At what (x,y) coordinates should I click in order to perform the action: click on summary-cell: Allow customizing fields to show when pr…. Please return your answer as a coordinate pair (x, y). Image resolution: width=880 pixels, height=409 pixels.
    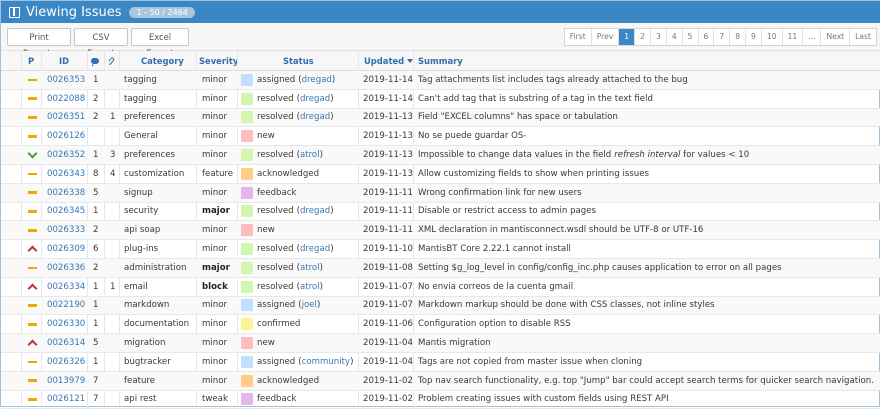
    Looking at the image, I should click on (647, 174).